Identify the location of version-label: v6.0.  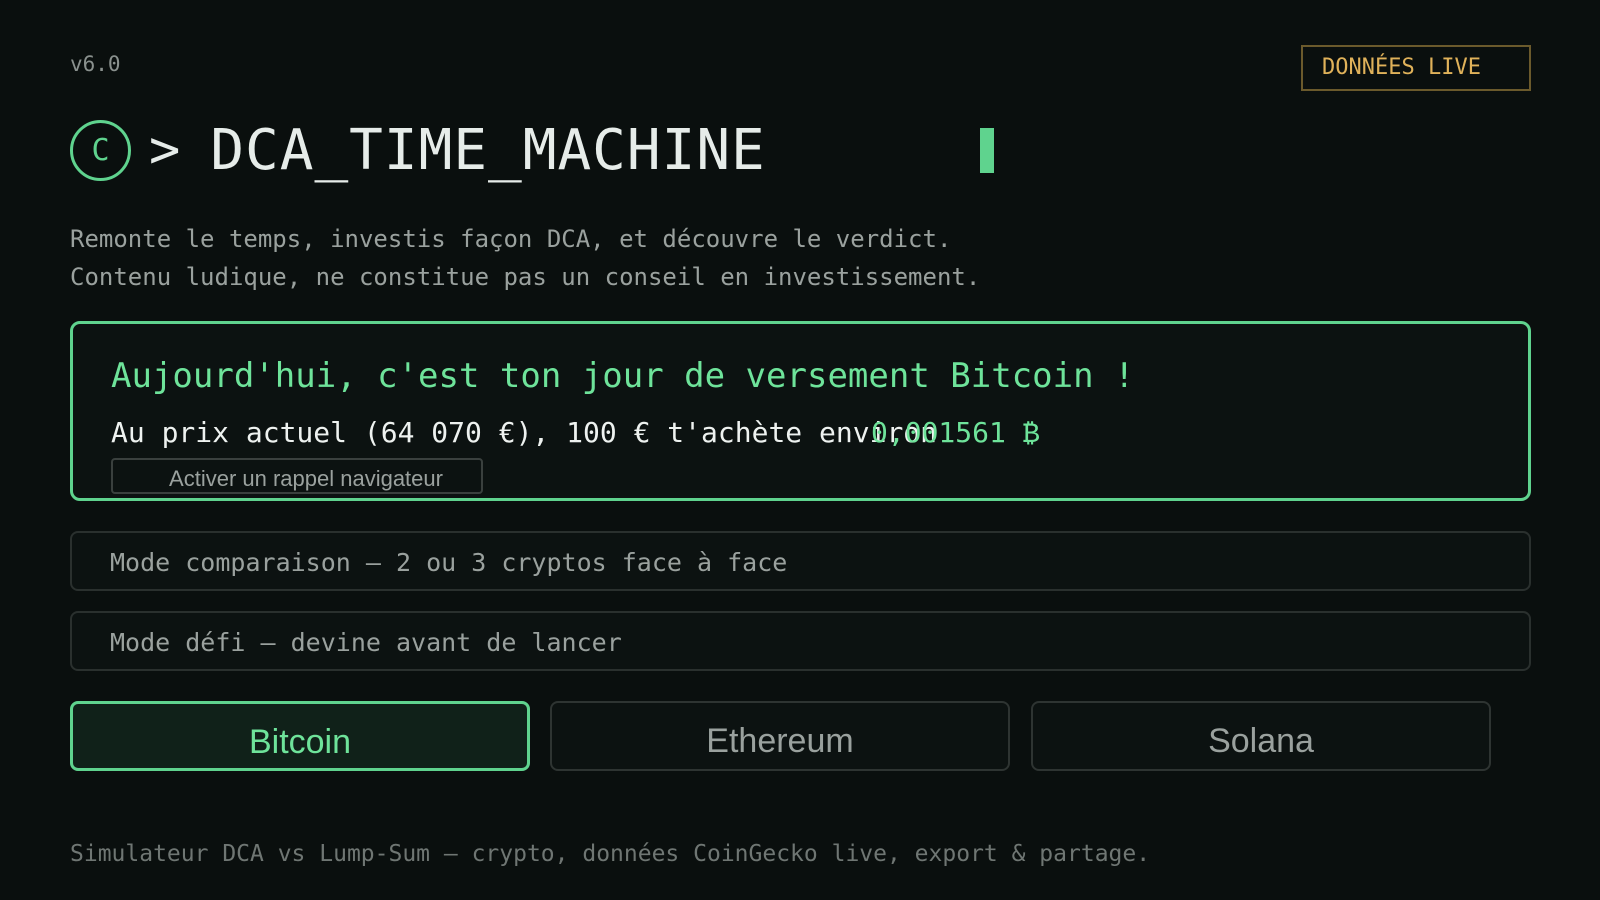
(95, 64).